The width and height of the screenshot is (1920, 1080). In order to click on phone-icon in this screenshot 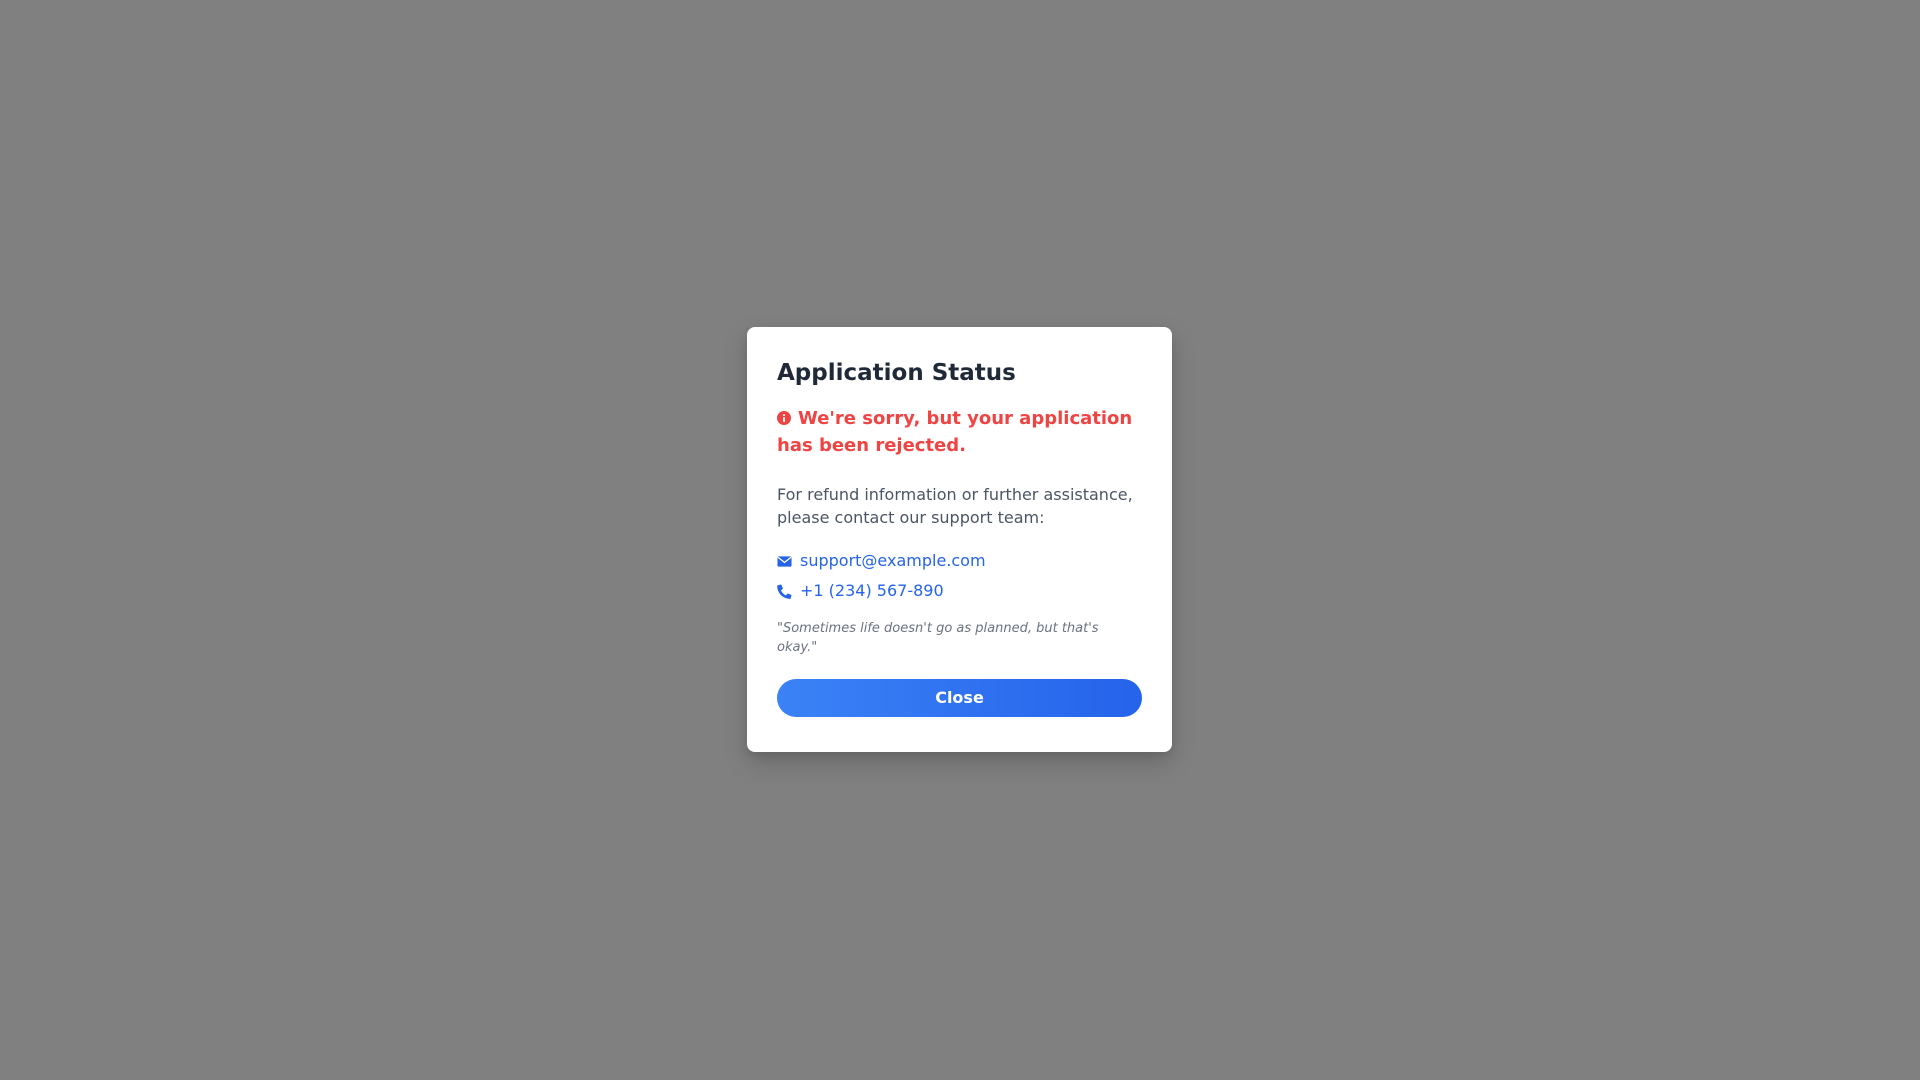, I will do `click(784, 591)`.